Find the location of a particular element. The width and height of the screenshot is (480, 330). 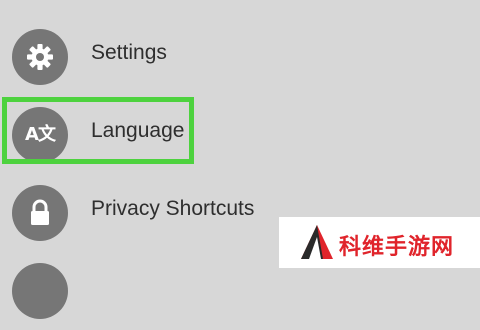

gear-icon is located at coordinates (40, 57).